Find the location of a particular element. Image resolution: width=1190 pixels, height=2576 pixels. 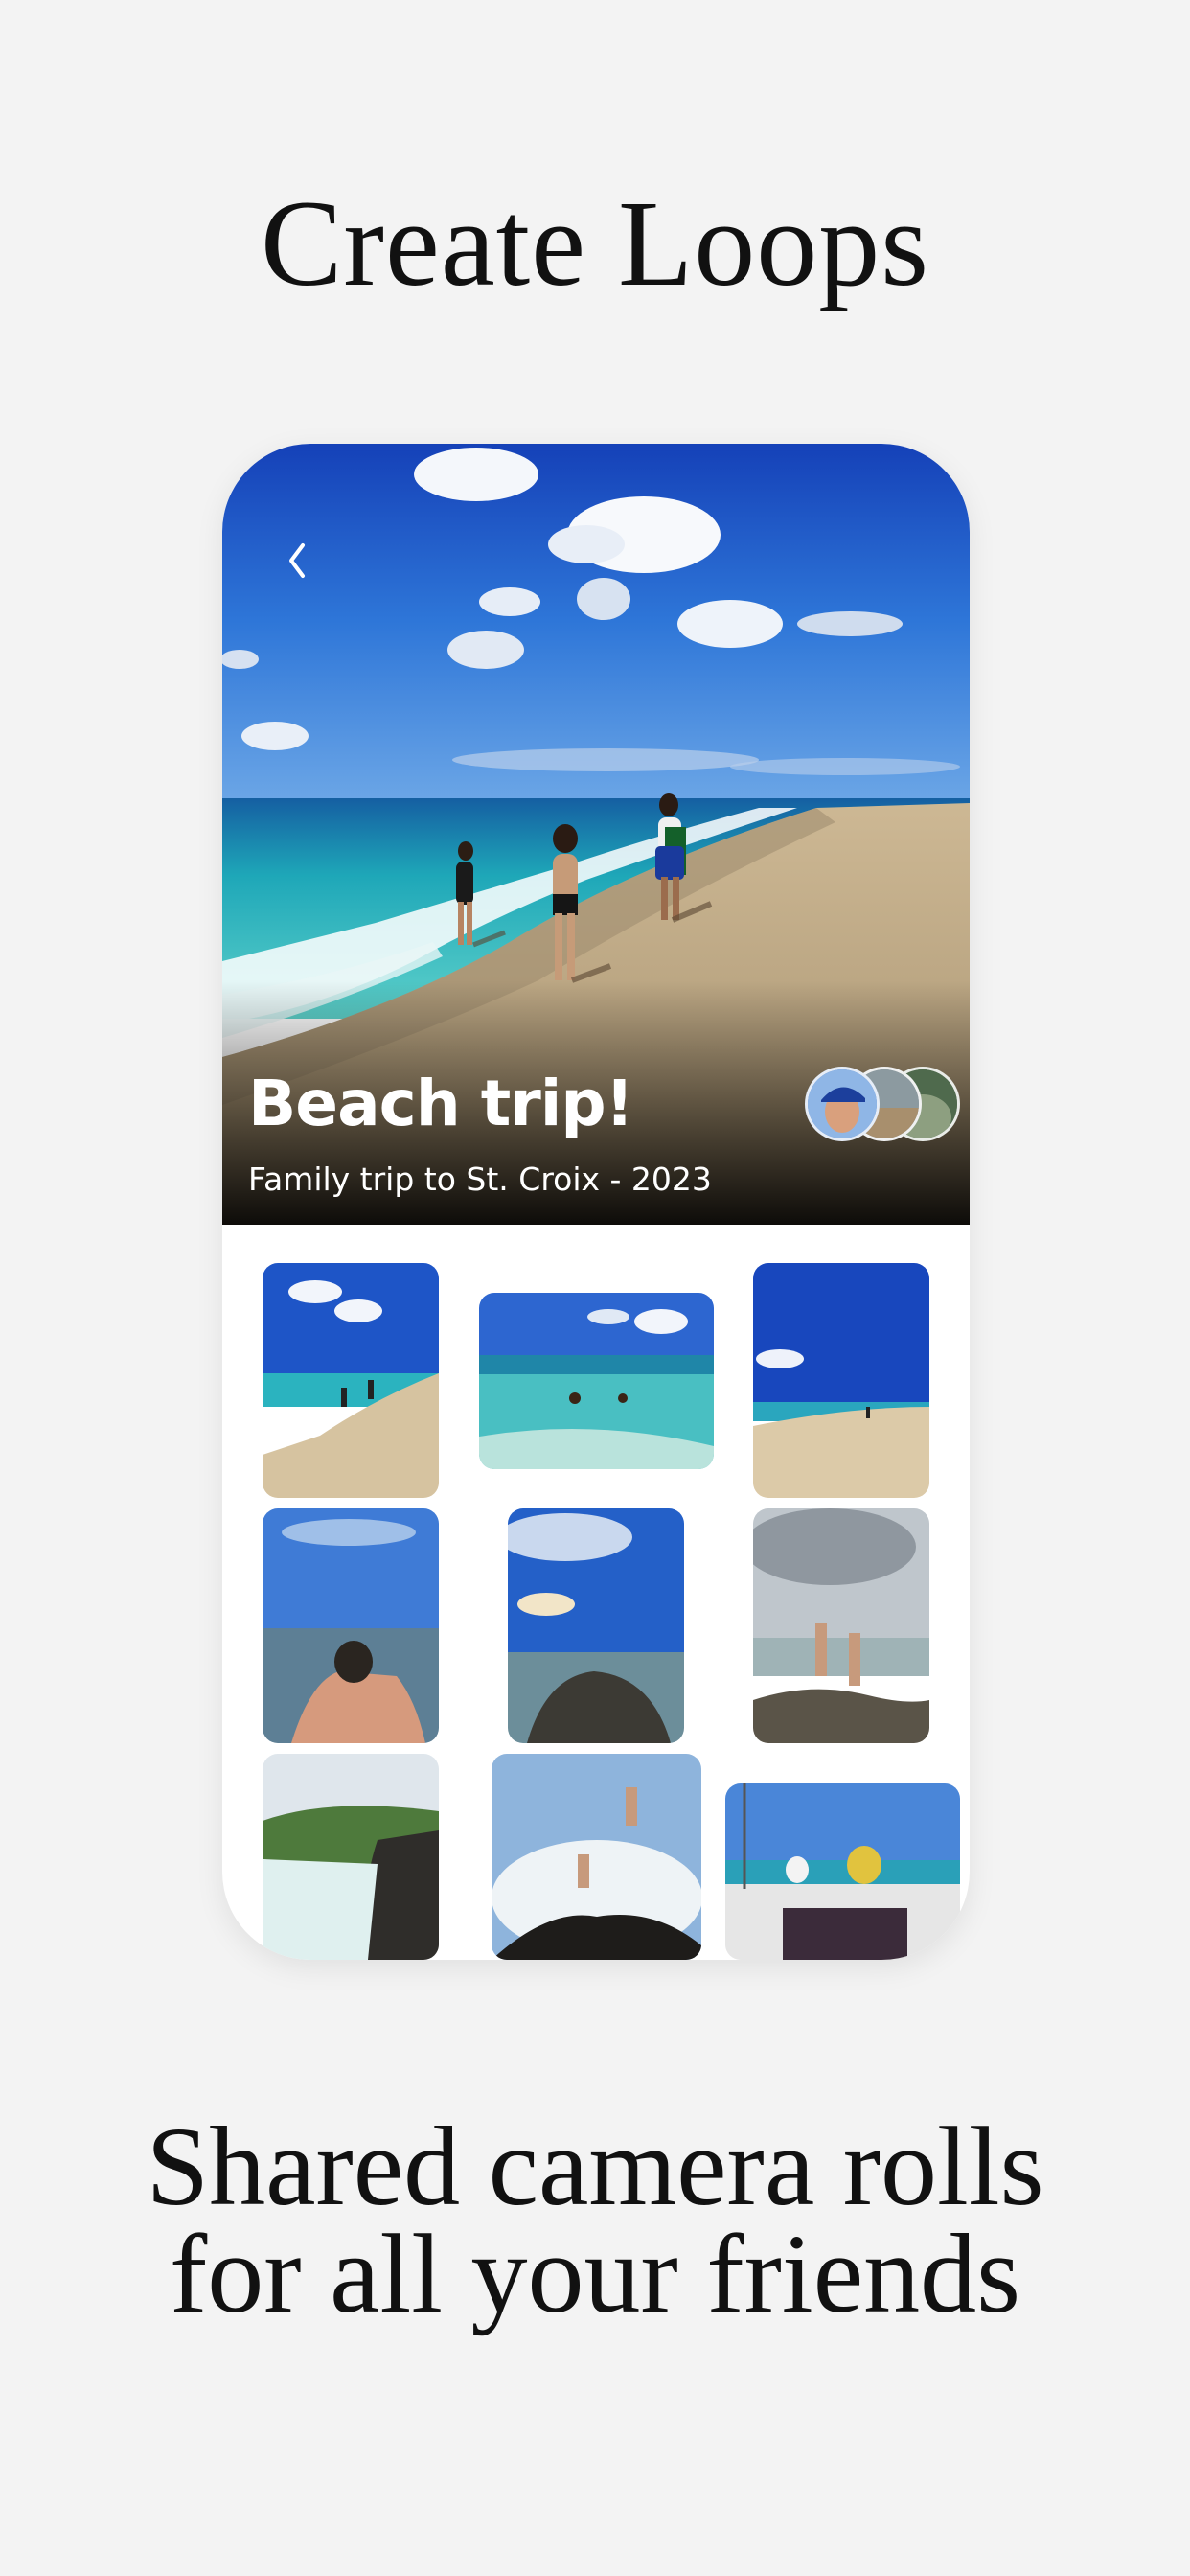

caption-line-2: for all your friends is located at coordinates (595, 2273).